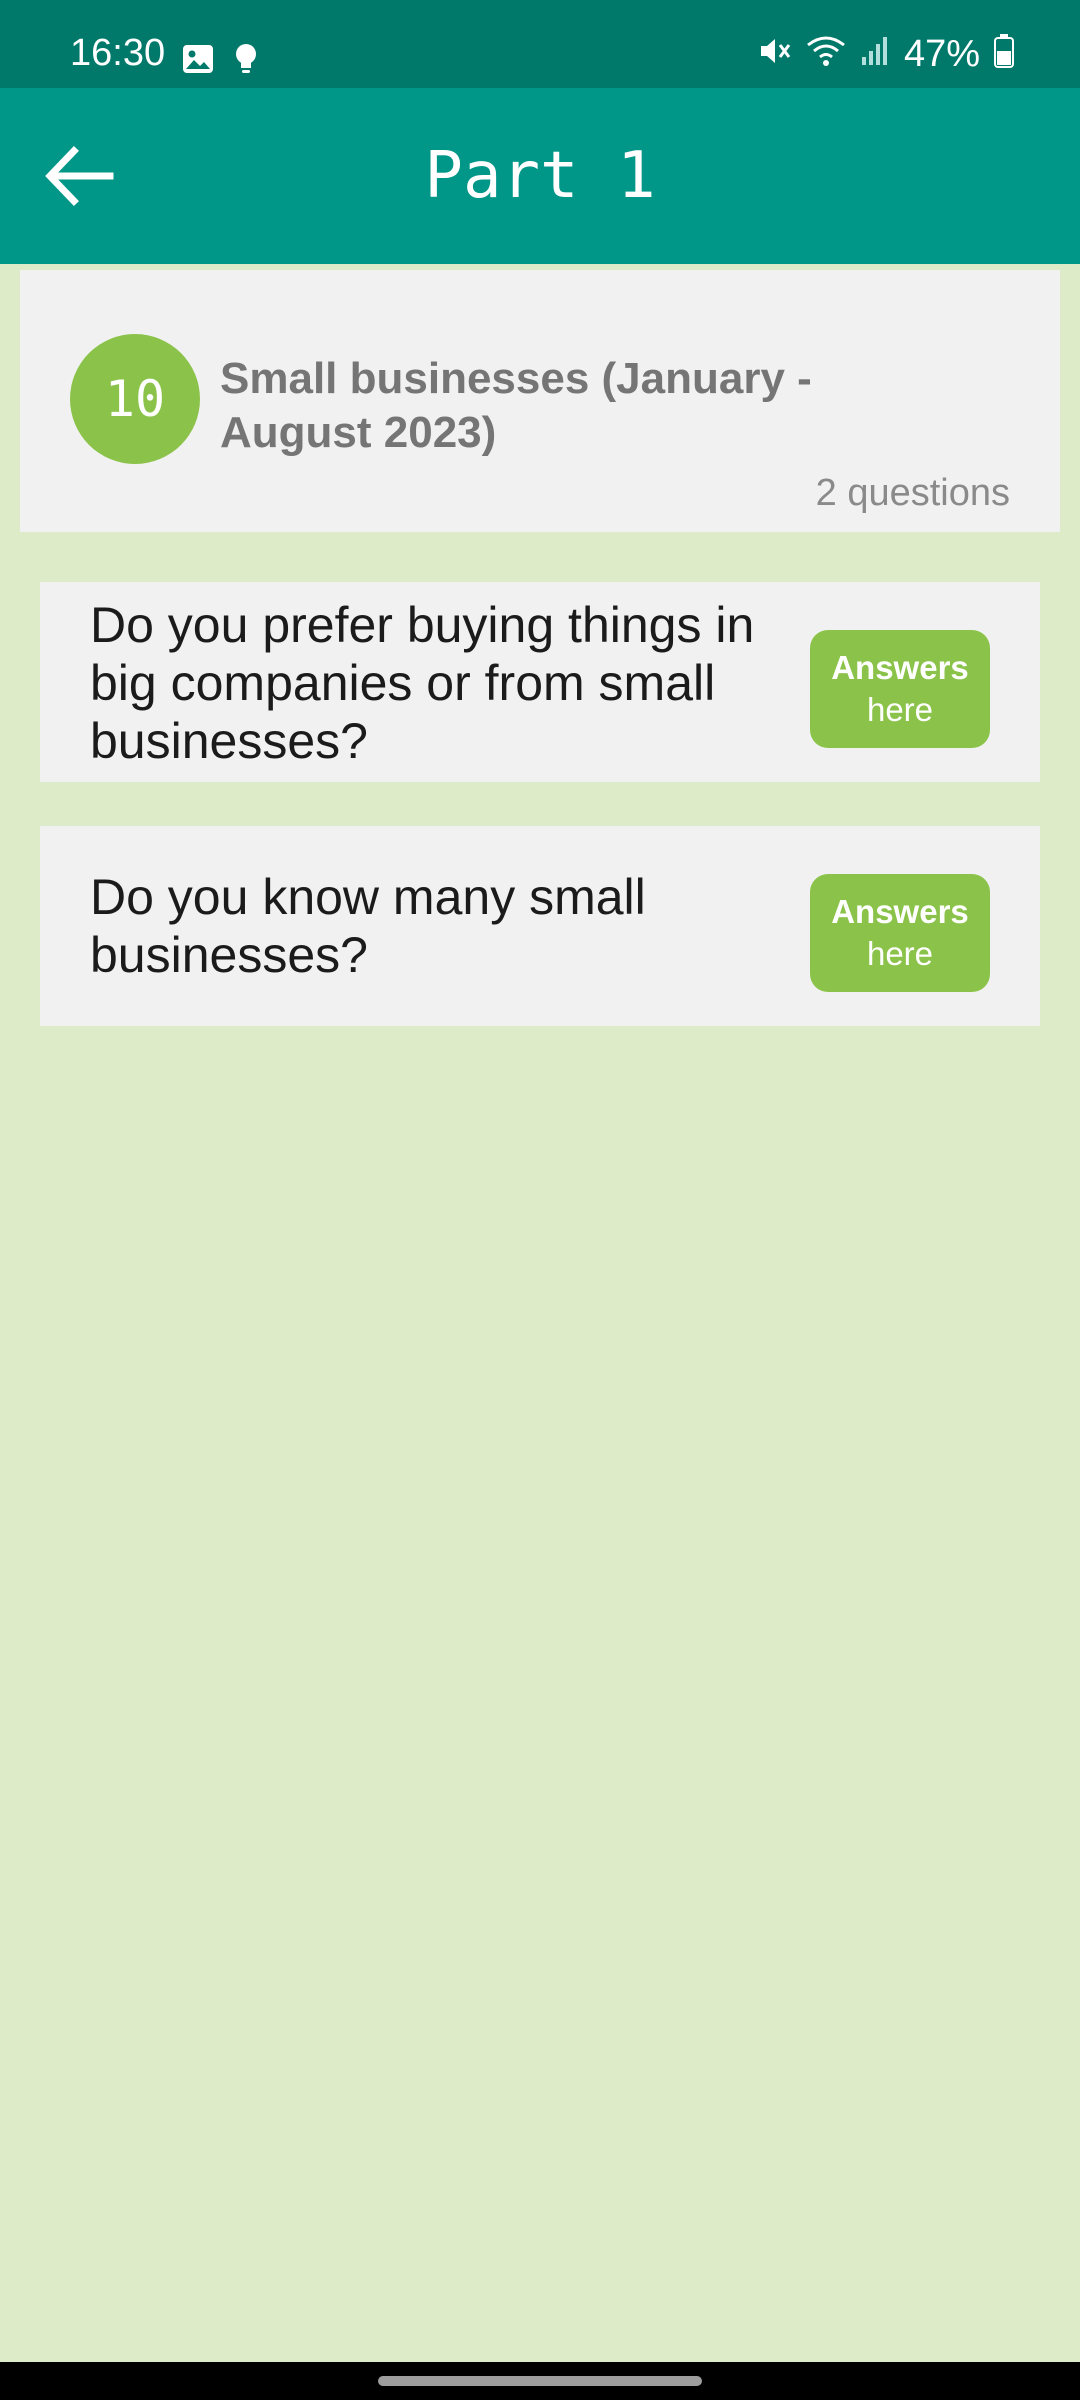  I want to click on question-text: Do you know many small businesses?, so click(368, 926).